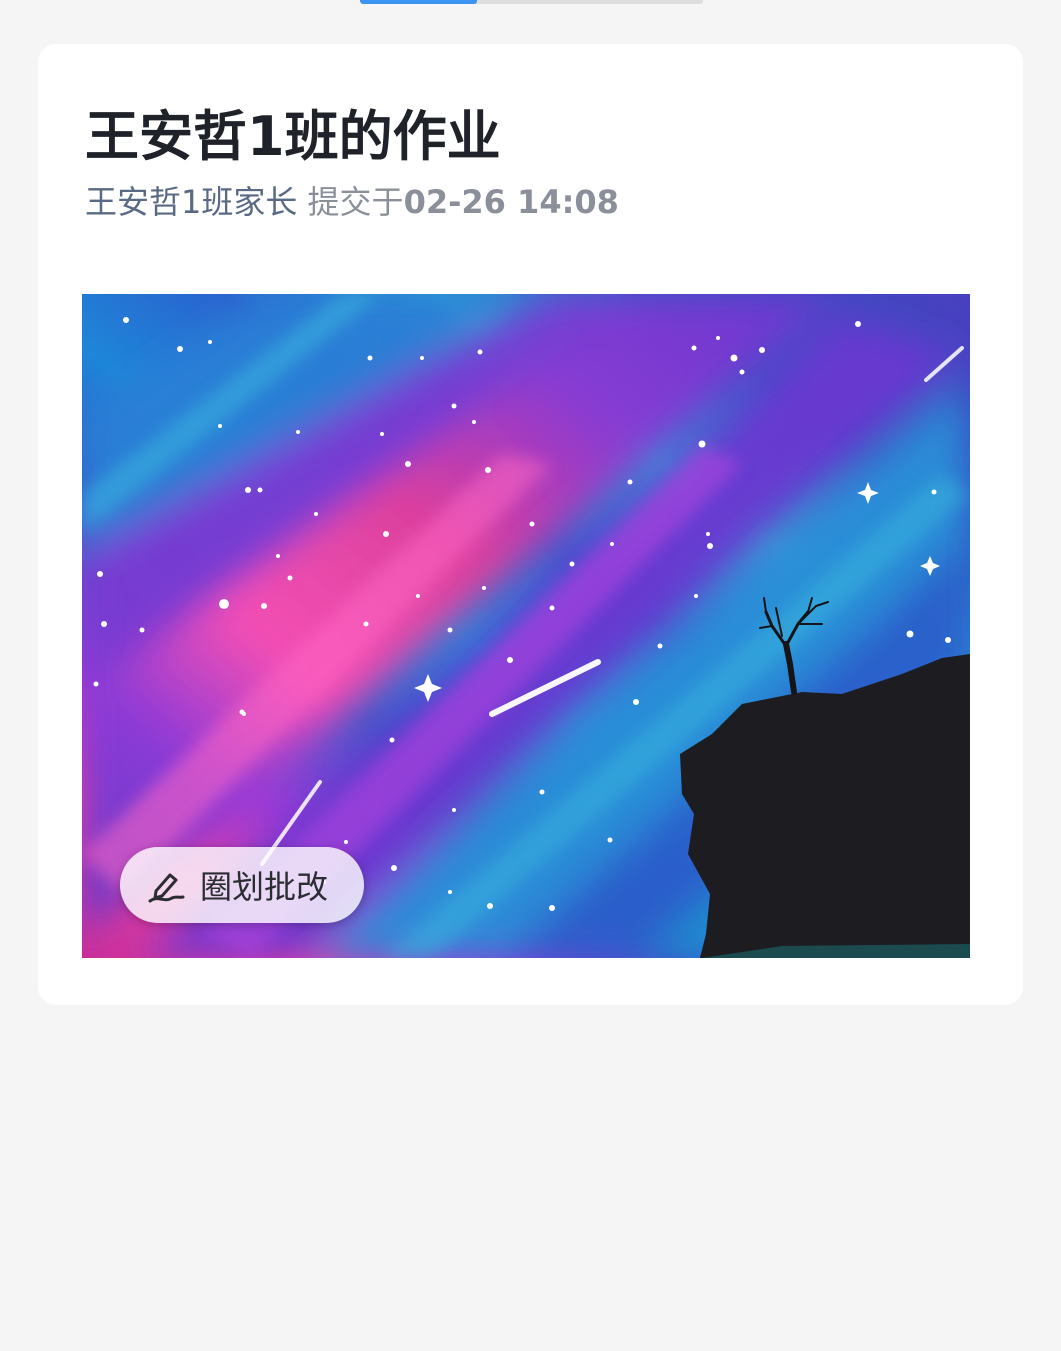  What do you see at coordinates (264, 887) in the screenshot?
I see `annotate-button-label: 圈划批改` at bounding box center [264, 887].